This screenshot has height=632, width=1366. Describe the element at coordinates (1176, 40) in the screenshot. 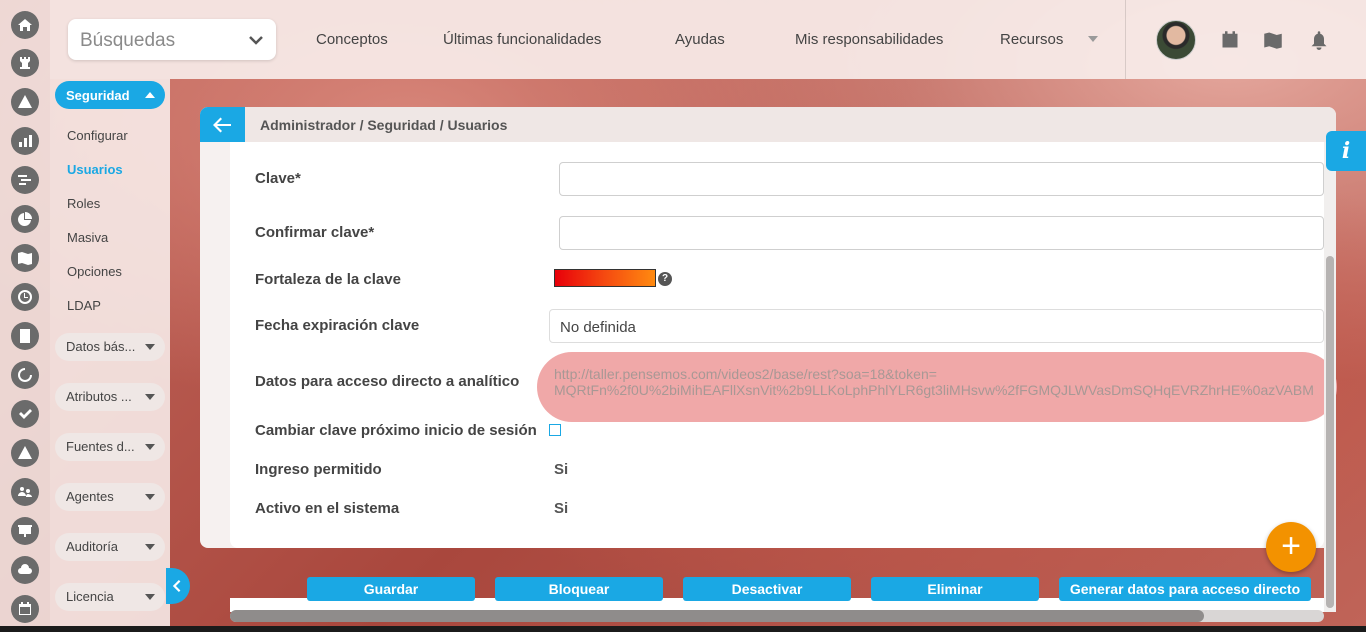

I see `avatar` at that location.